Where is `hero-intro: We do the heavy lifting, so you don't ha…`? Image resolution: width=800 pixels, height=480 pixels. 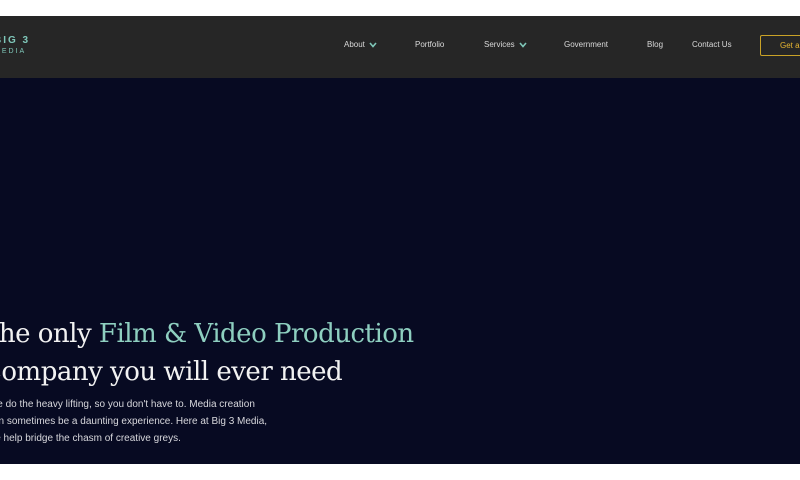 hero-intro: We do the heavy lifting, so you don't ha… is located at coordinates (159, 421).